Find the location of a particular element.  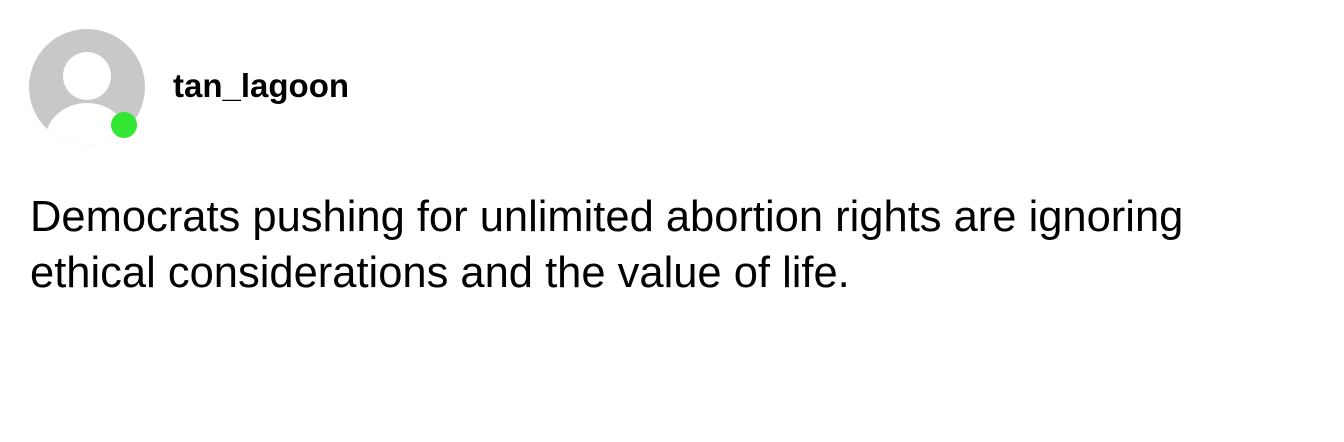

username: tan_lagoon is located at coordinates (261, 86).